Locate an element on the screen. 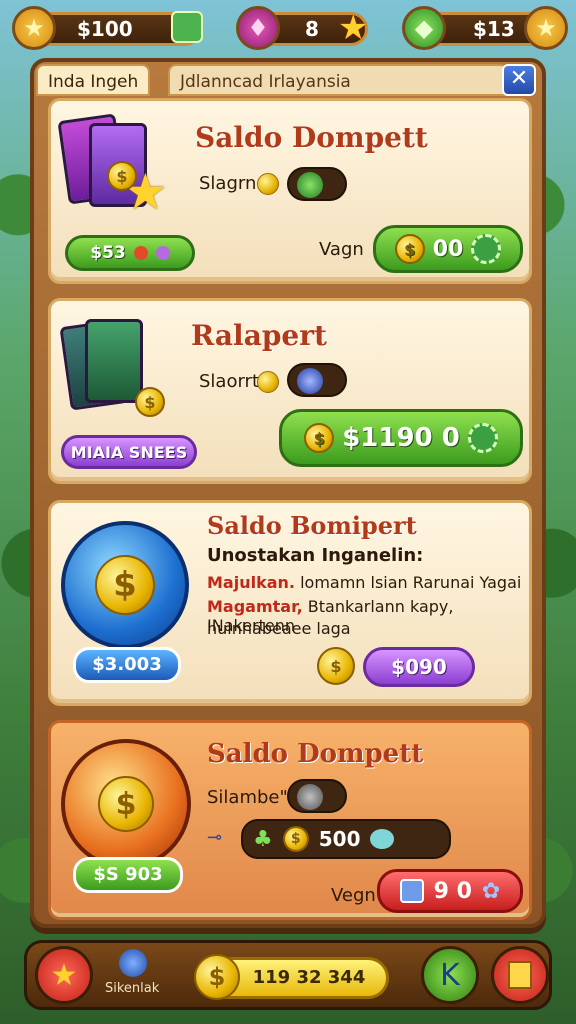  price-badge-button: $53 is located at coordinates (130, 253).